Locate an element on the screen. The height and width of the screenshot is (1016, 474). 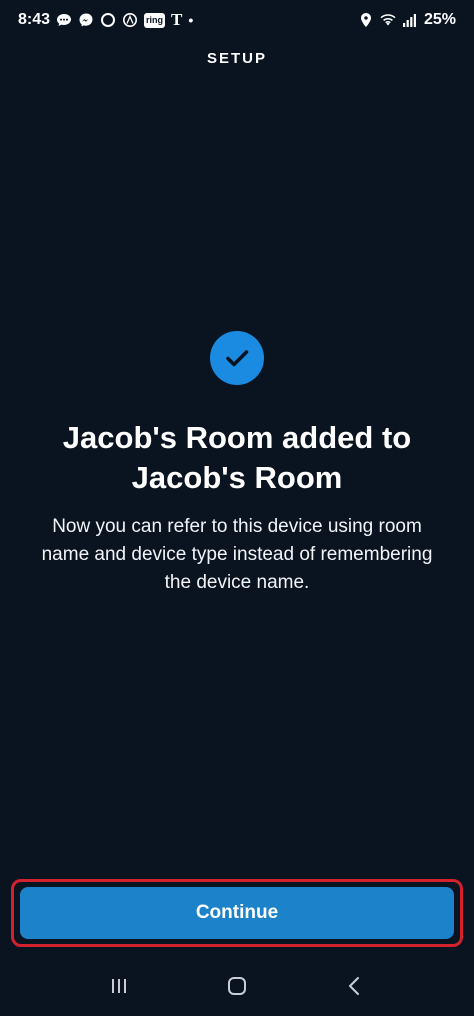
battery-percent: 25% is located at coordinates (439, 19).